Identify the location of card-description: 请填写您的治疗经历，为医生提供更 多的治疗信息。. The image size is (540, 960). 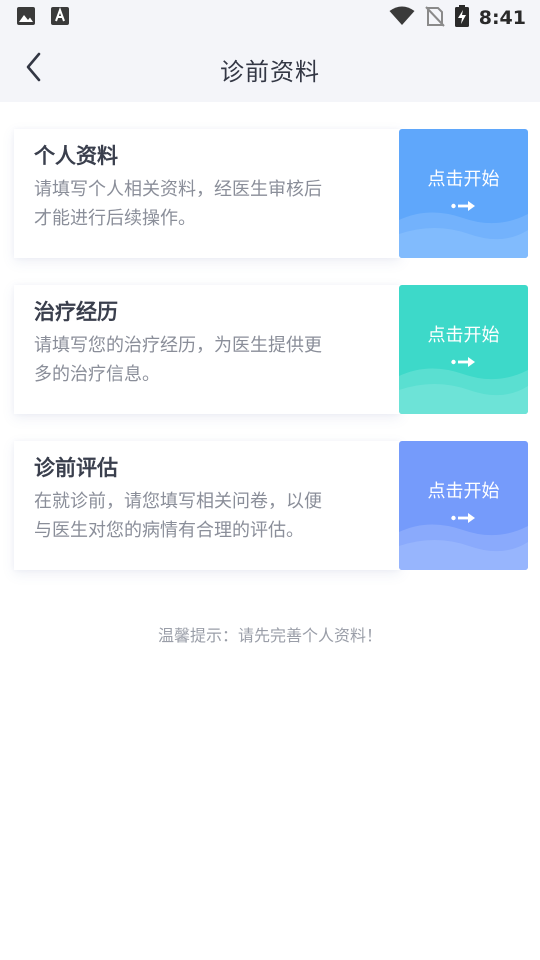
(207, 360).